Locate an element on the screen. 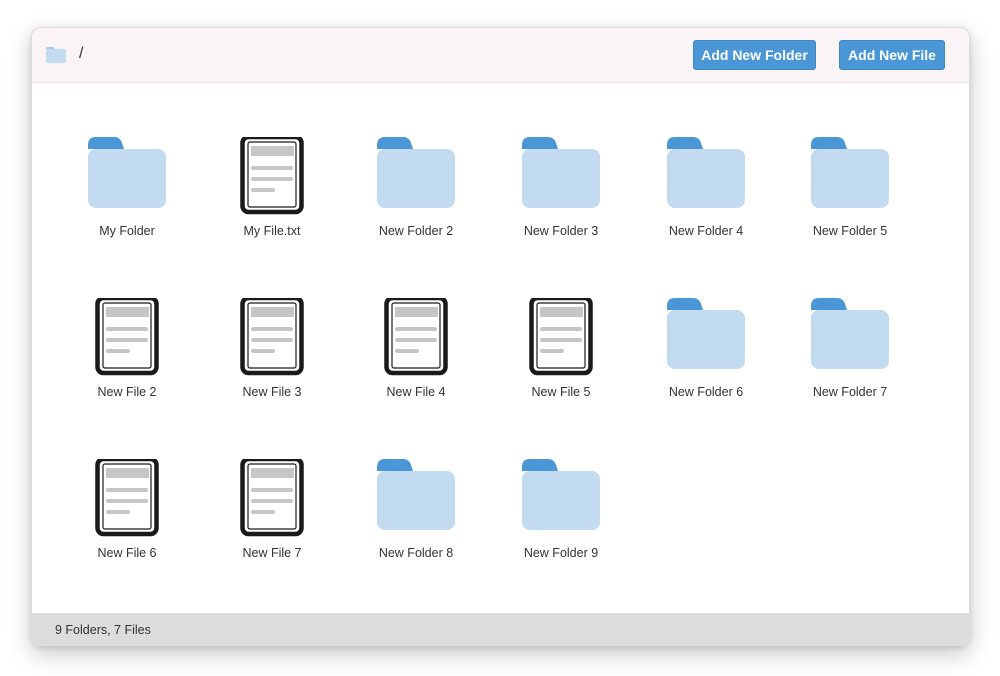 The image size is (1000, 676). folder-item: New Folder 6 is located at coordinates (706, 353).